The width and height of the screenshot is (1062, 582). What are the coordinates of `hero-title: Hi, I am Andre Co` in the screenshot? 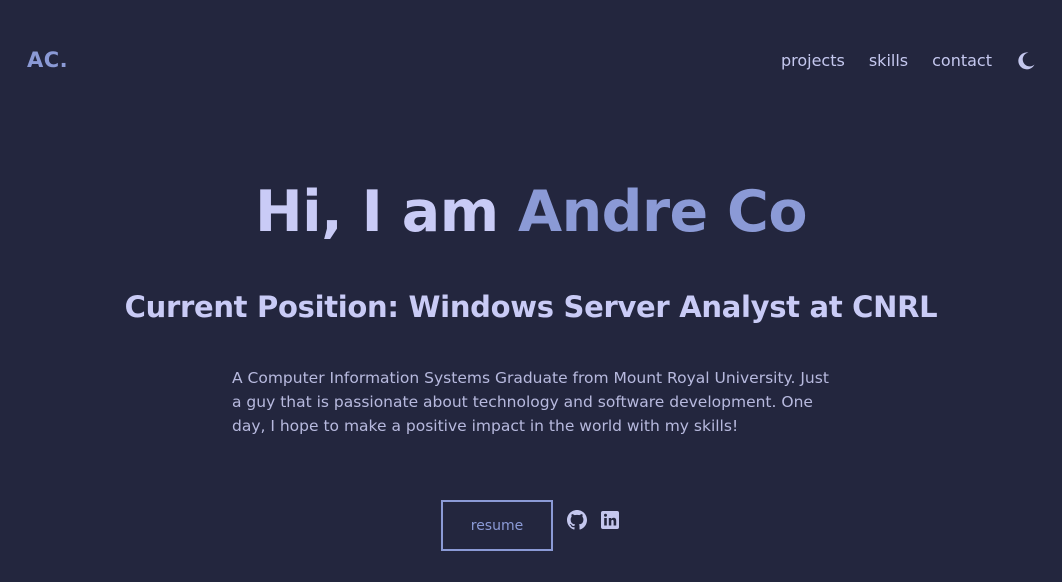 It's located at (531, 212).